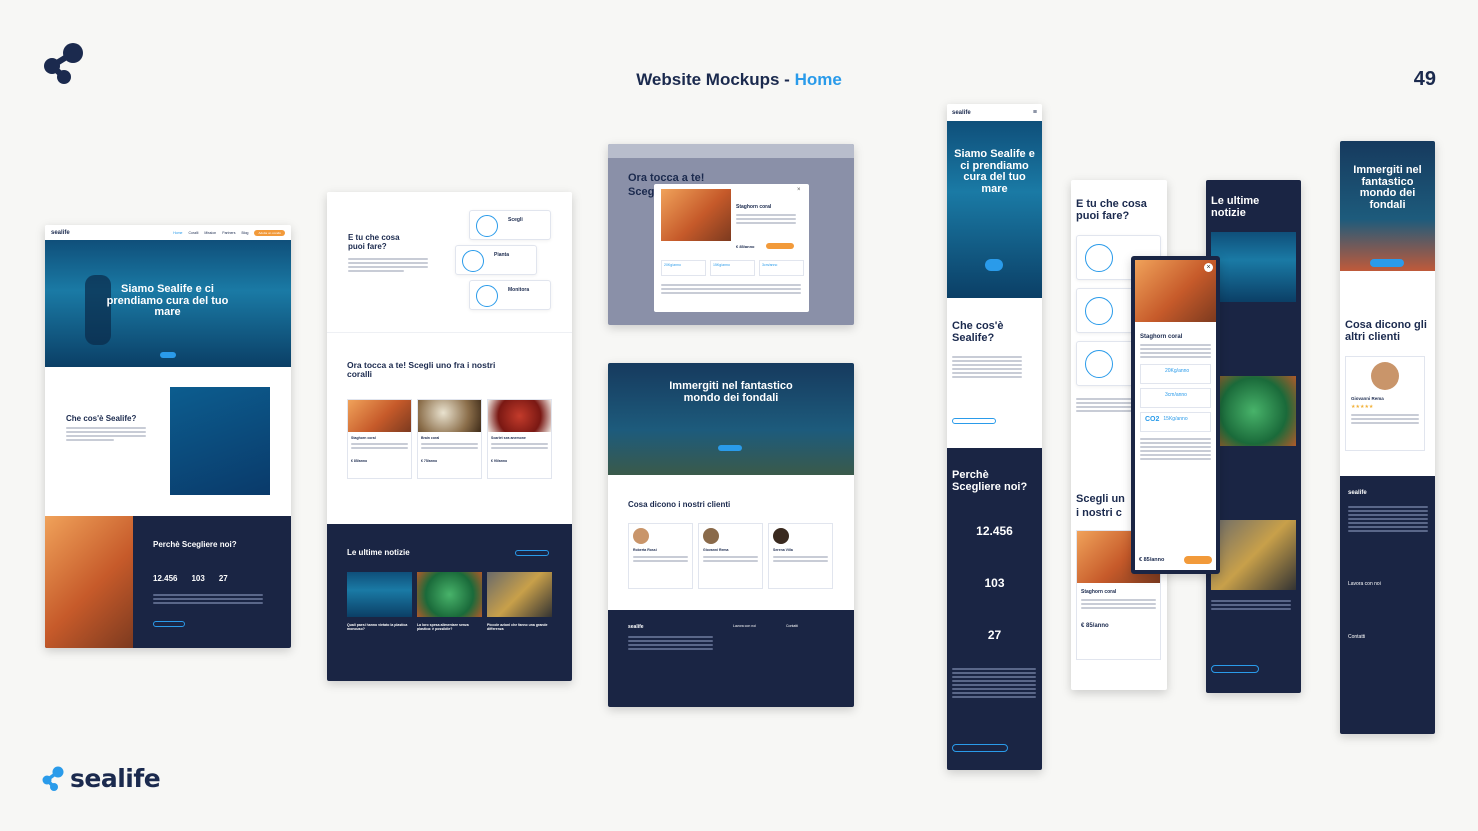  Describe the element at coordinates (679, 504) in the screenshot. I see `mock4-testimonials-title: Cosa dicono i nostri clienti` at that location.